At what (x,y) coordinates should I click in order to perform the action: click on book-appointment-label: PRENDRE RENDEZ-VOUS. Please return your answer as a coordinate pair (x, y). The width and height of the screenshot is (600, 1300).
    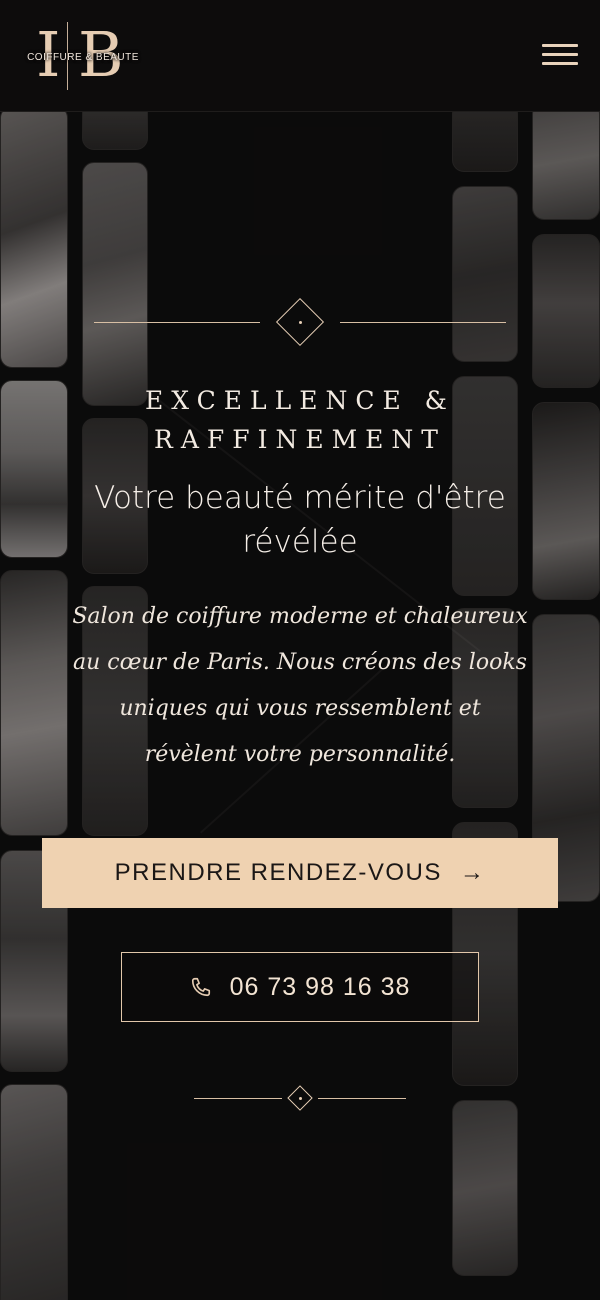
    Looking at the image, I should click on (278, 872).